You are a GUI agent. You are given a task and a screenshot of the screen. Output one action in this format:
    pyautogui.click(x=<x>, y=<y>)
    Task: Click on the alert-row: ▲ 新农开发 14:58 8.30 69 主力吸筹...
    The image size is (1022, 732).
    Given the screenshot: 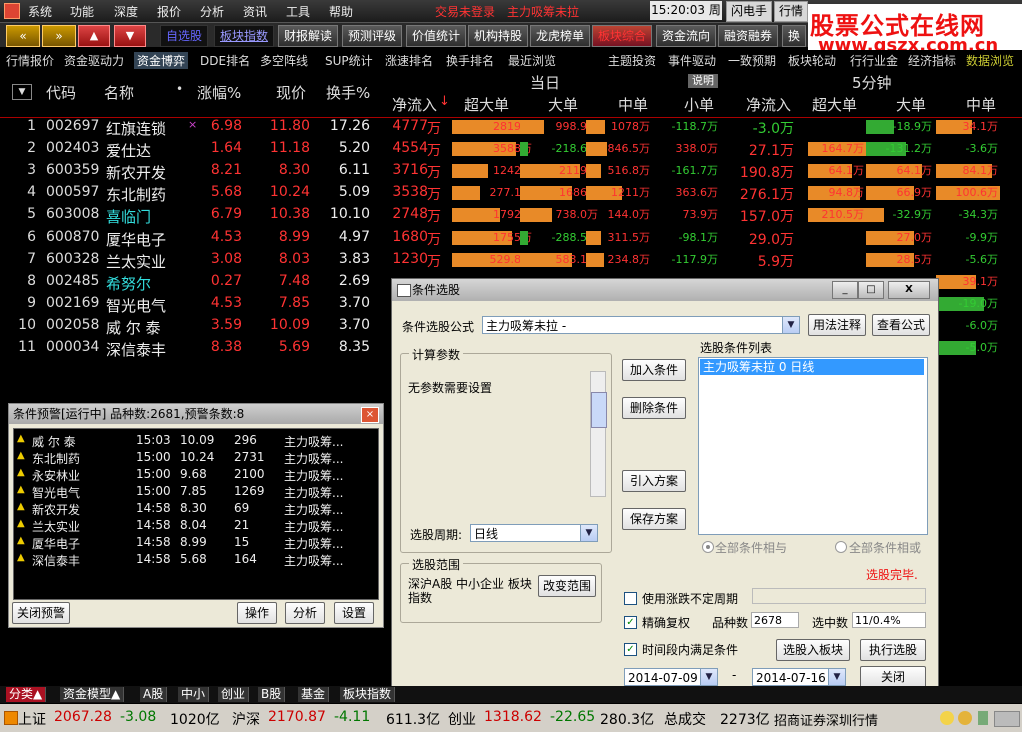 What is the action you would take?
    pyautogui.click(x=196, y=508)
    